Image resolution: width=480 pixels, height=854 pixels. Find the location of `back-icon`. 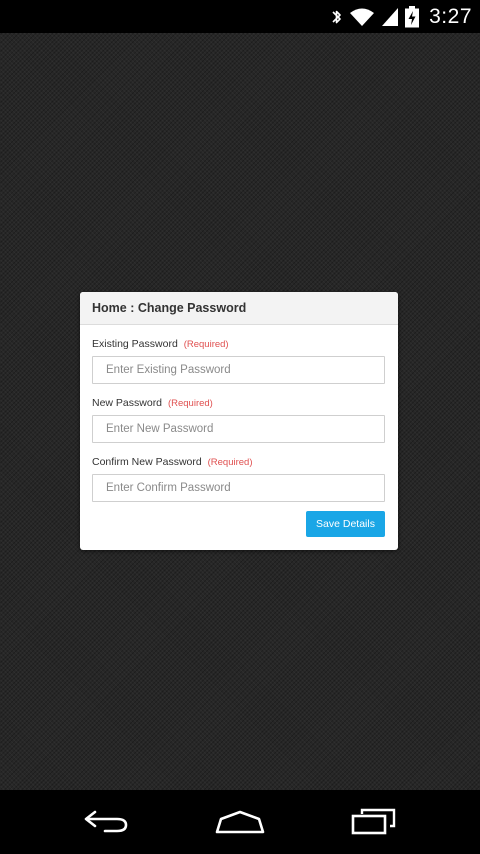

back-icon is located at coordinates (107, 822).